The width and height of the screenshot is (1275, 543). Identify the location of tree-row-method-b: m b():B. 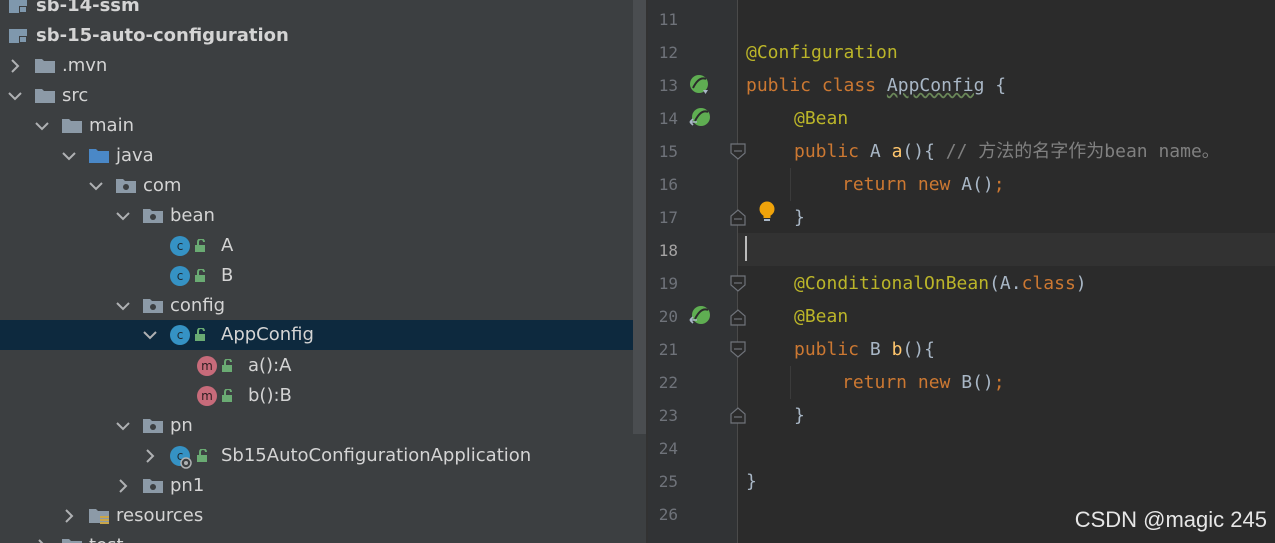
(323, 396).